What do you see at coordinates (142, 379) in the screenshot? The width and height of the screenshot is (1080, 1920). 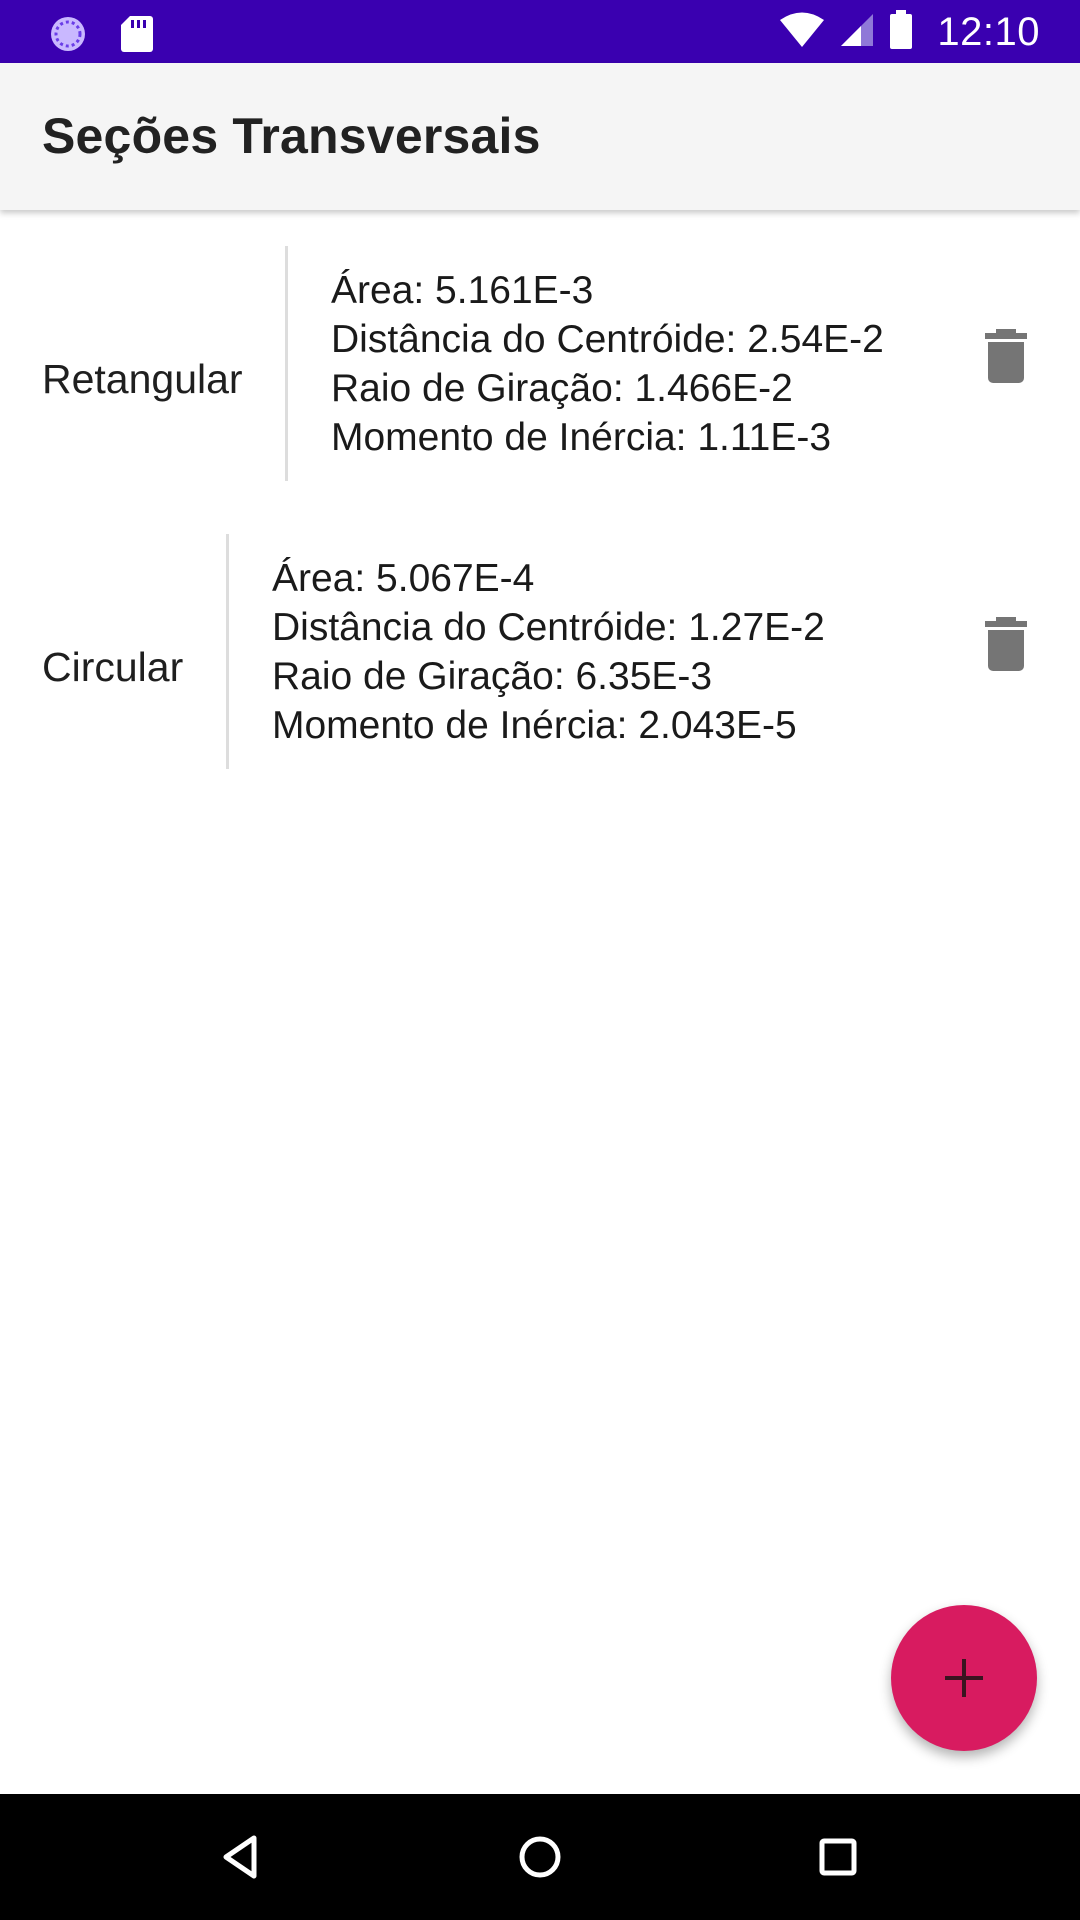 I see `section-name: Retangular` at bounding box center [142, 379].